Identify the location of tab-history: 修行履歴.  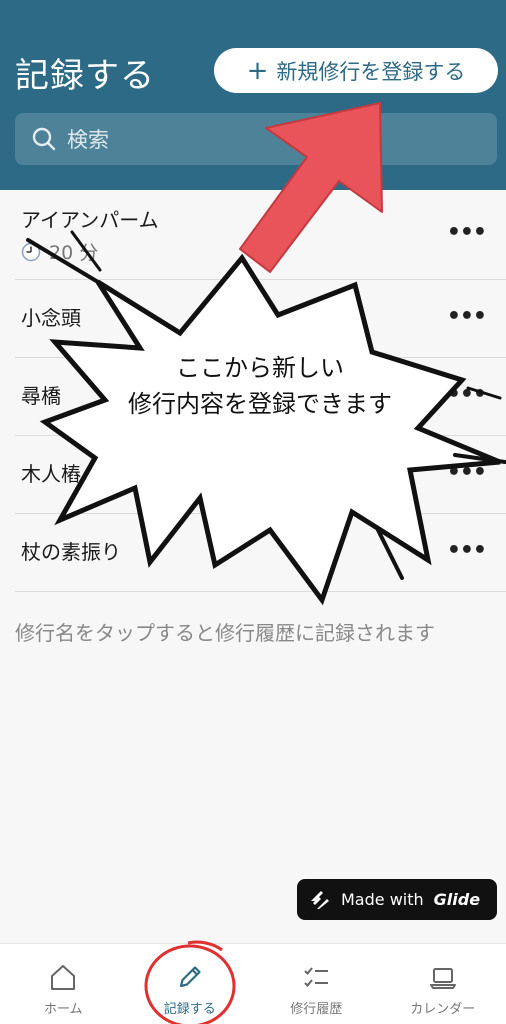
(316, 984).